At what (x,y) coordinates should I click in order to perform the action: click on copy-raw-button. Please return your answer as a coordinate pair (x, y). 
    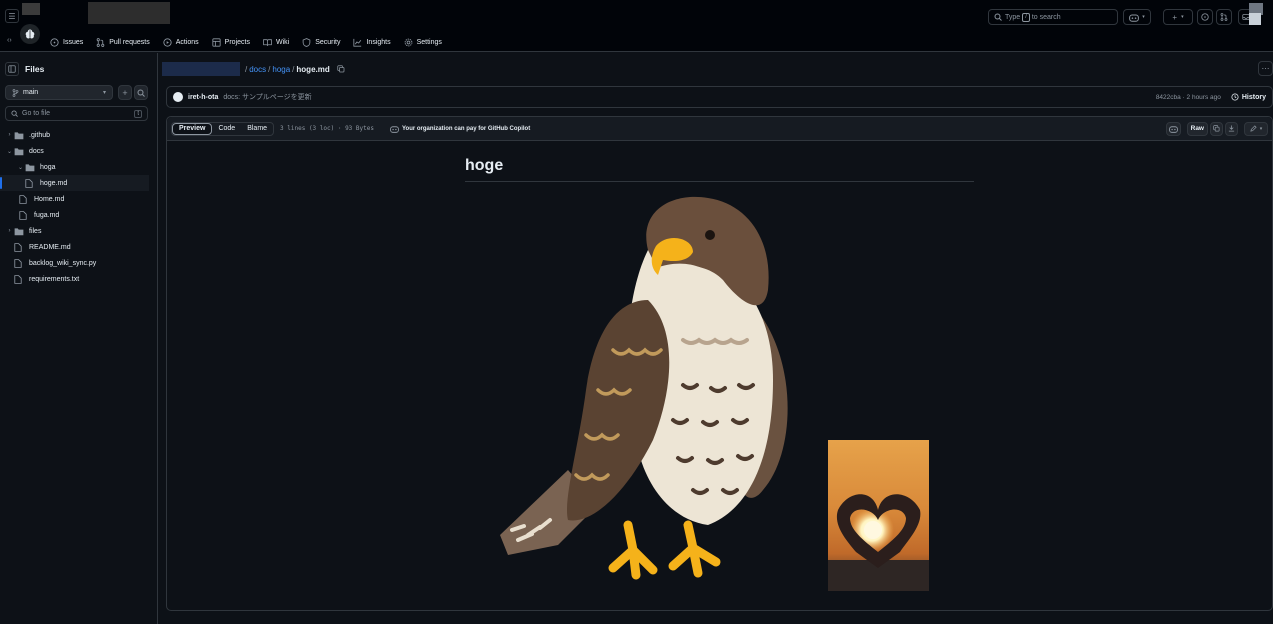
    Looking at the image, I should click on (1216, 128).